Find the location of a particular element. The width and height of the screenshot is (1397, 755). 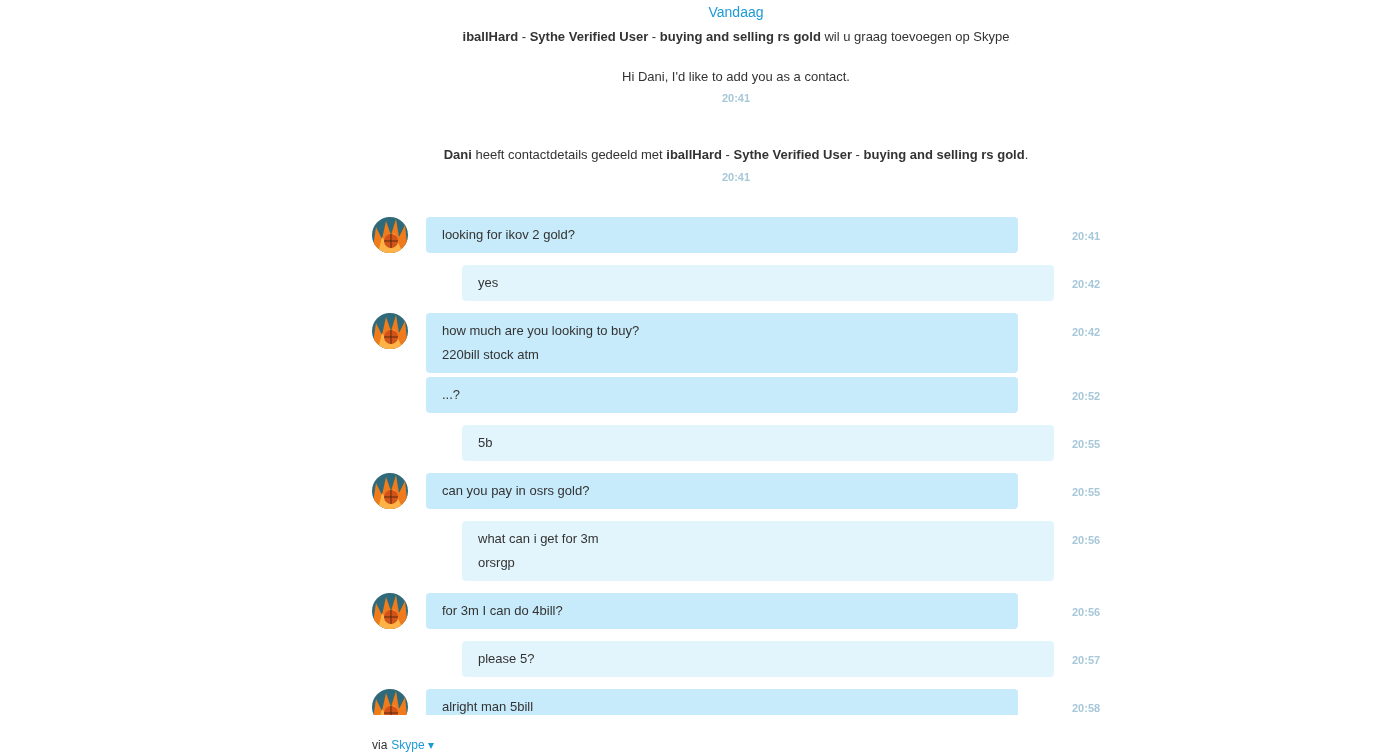

message-text: looking for ikov 2 gold? is located at coordinates (509, 235).